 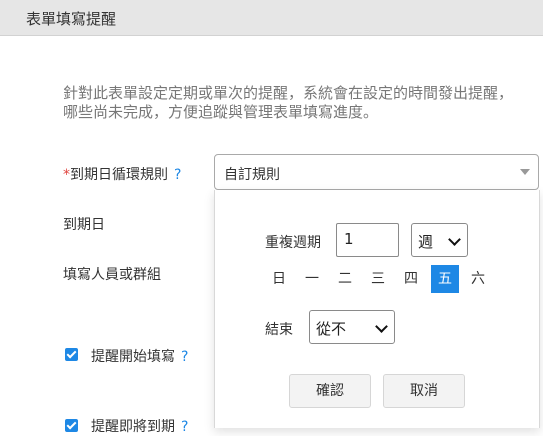 What do you see at coordinates (367, 240) in the screenshot?
I see `repeat-interval-input: 1` at bounding box center [367, 240].